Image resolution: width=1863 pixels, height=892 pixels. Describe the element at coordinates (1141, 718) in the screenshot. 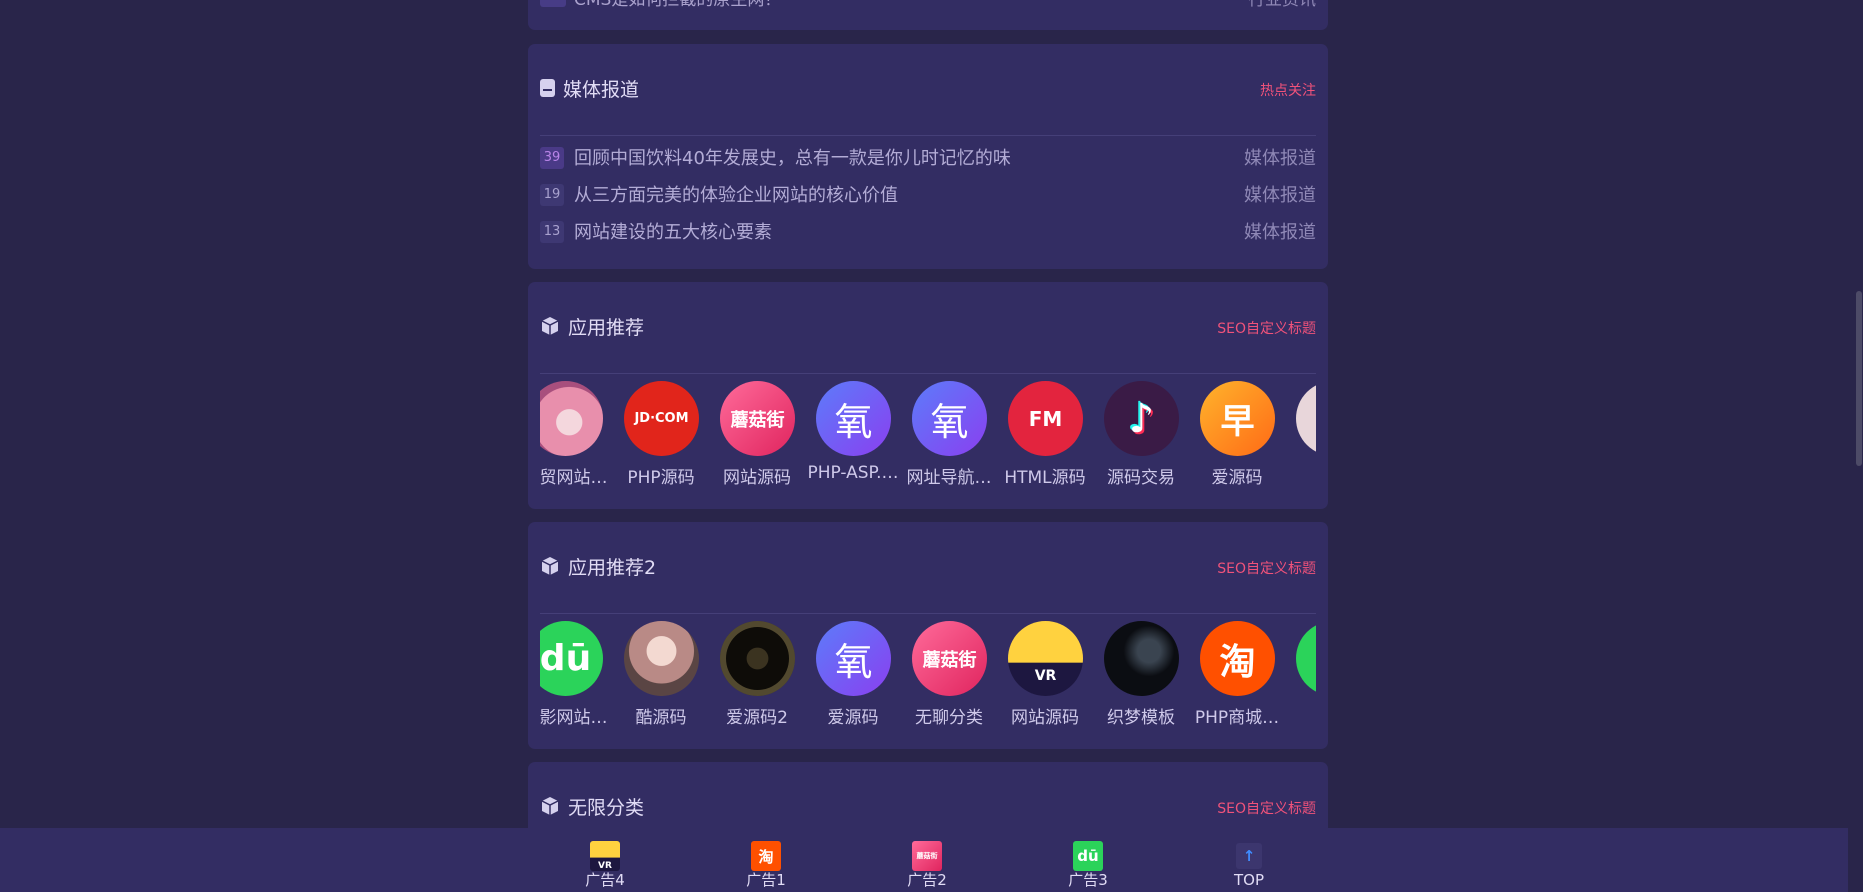

I see `app-name: 织梦模板` at that location.